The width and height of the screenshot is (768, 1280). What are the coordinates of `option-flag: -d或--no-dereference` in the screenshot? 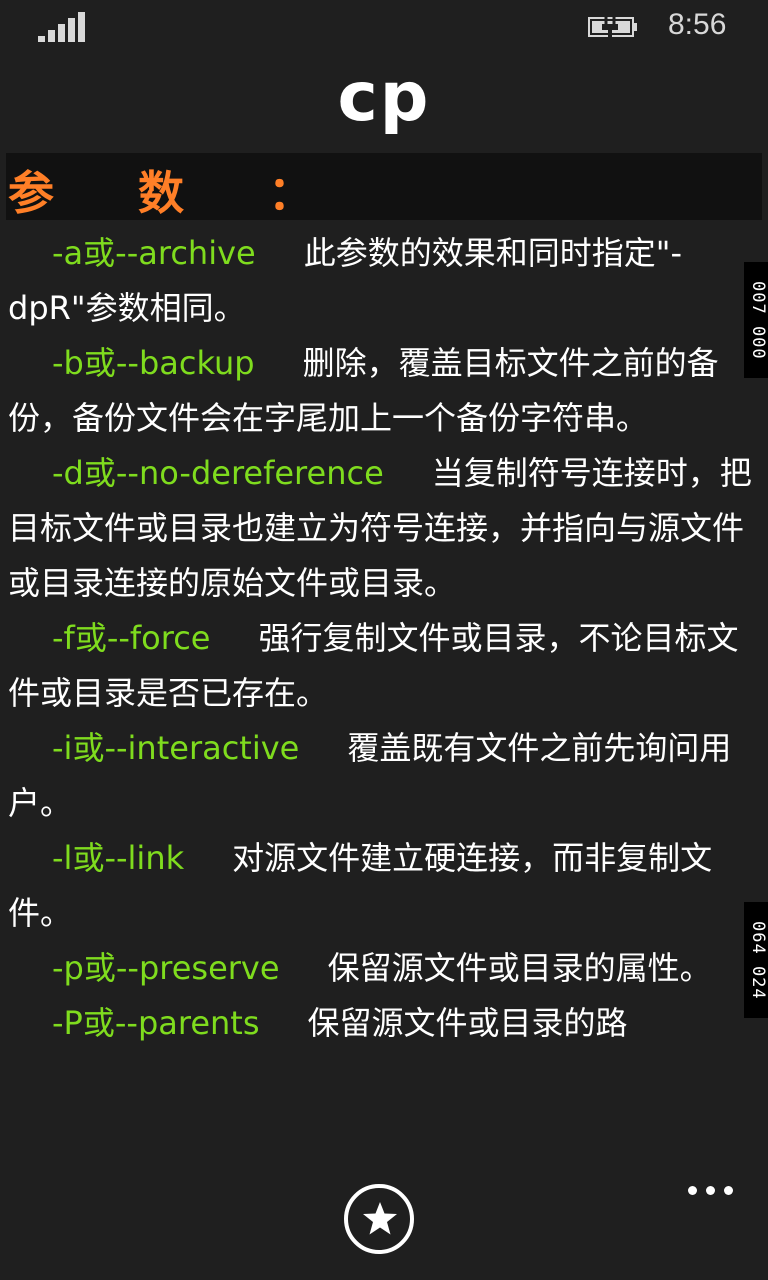 It's located at (218, 473).